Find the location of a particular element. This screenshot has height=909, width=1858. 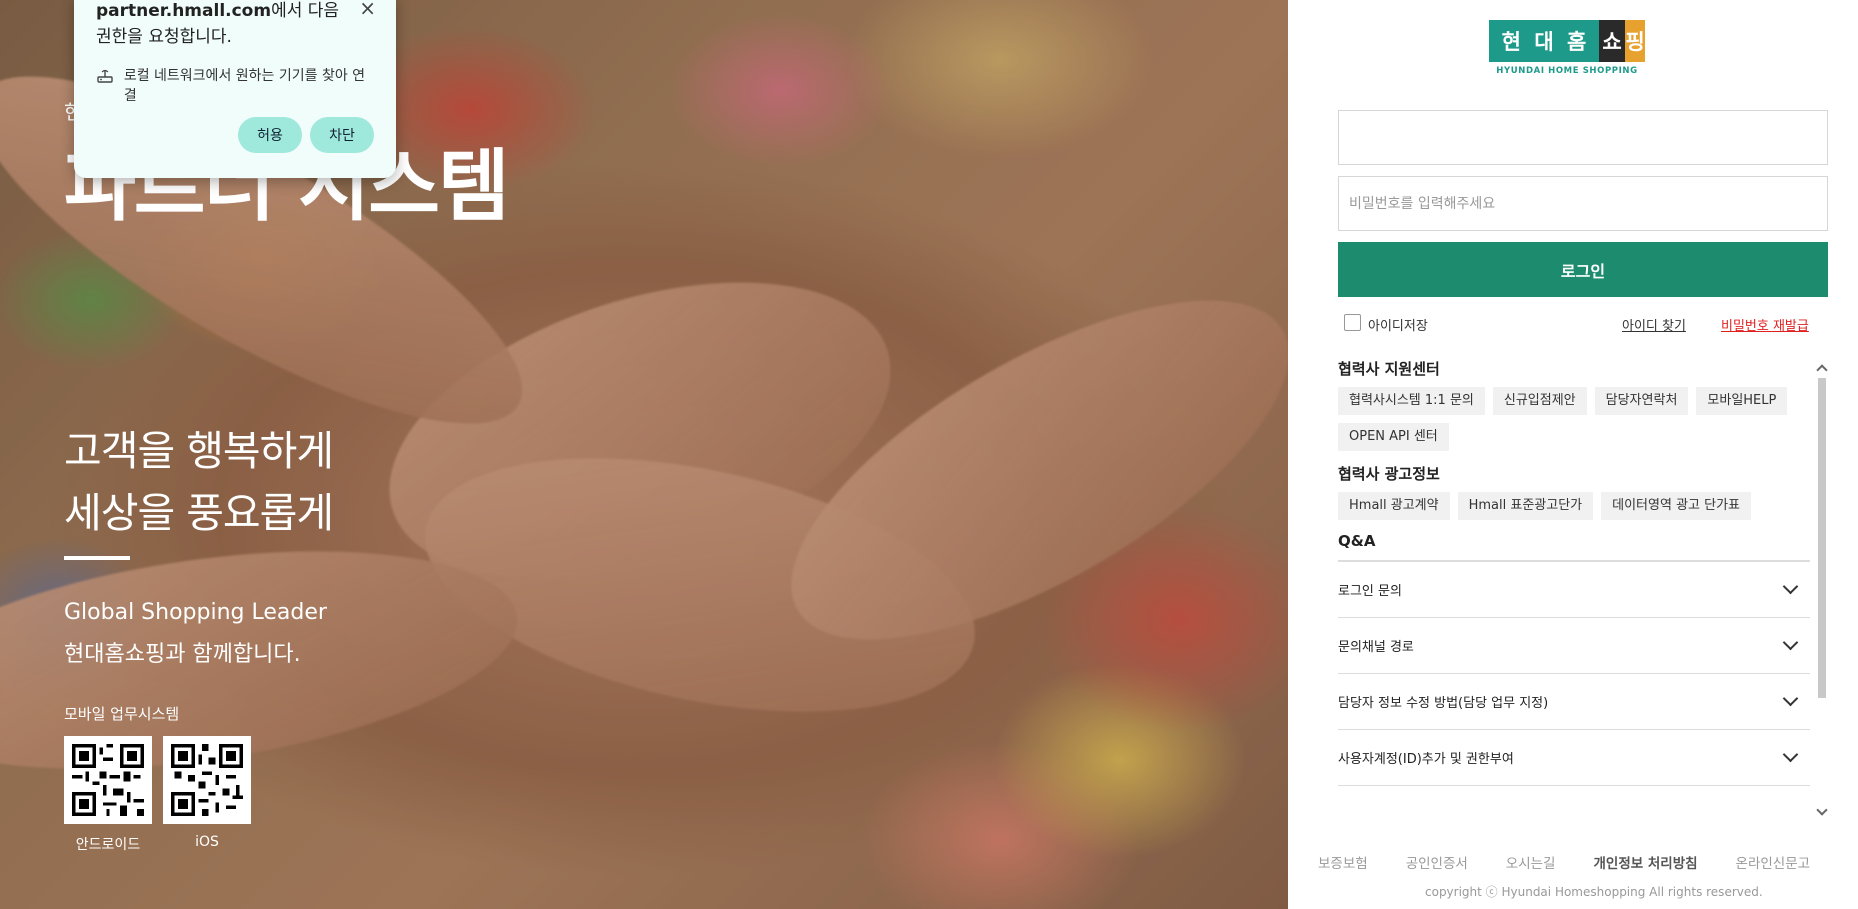

footer-links: 보증보험 공인인증서 오시는길 개인정보 처리방침 온라인신문고 is located at coordinates (1583, 862).